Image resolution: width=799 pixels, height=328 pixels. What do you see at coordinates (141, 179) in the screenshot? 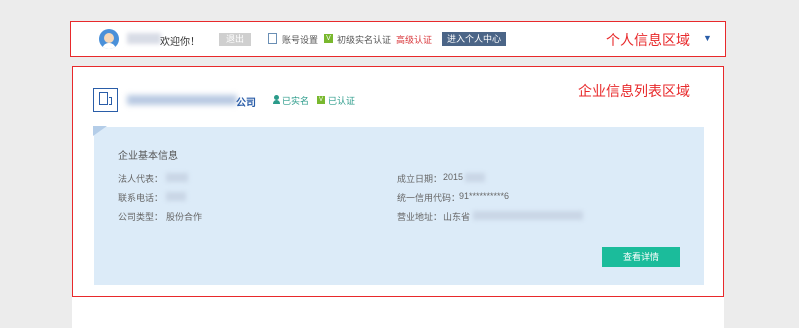
I see `legal-rep-label: 法人代表：` at bounding box center [141, 179].